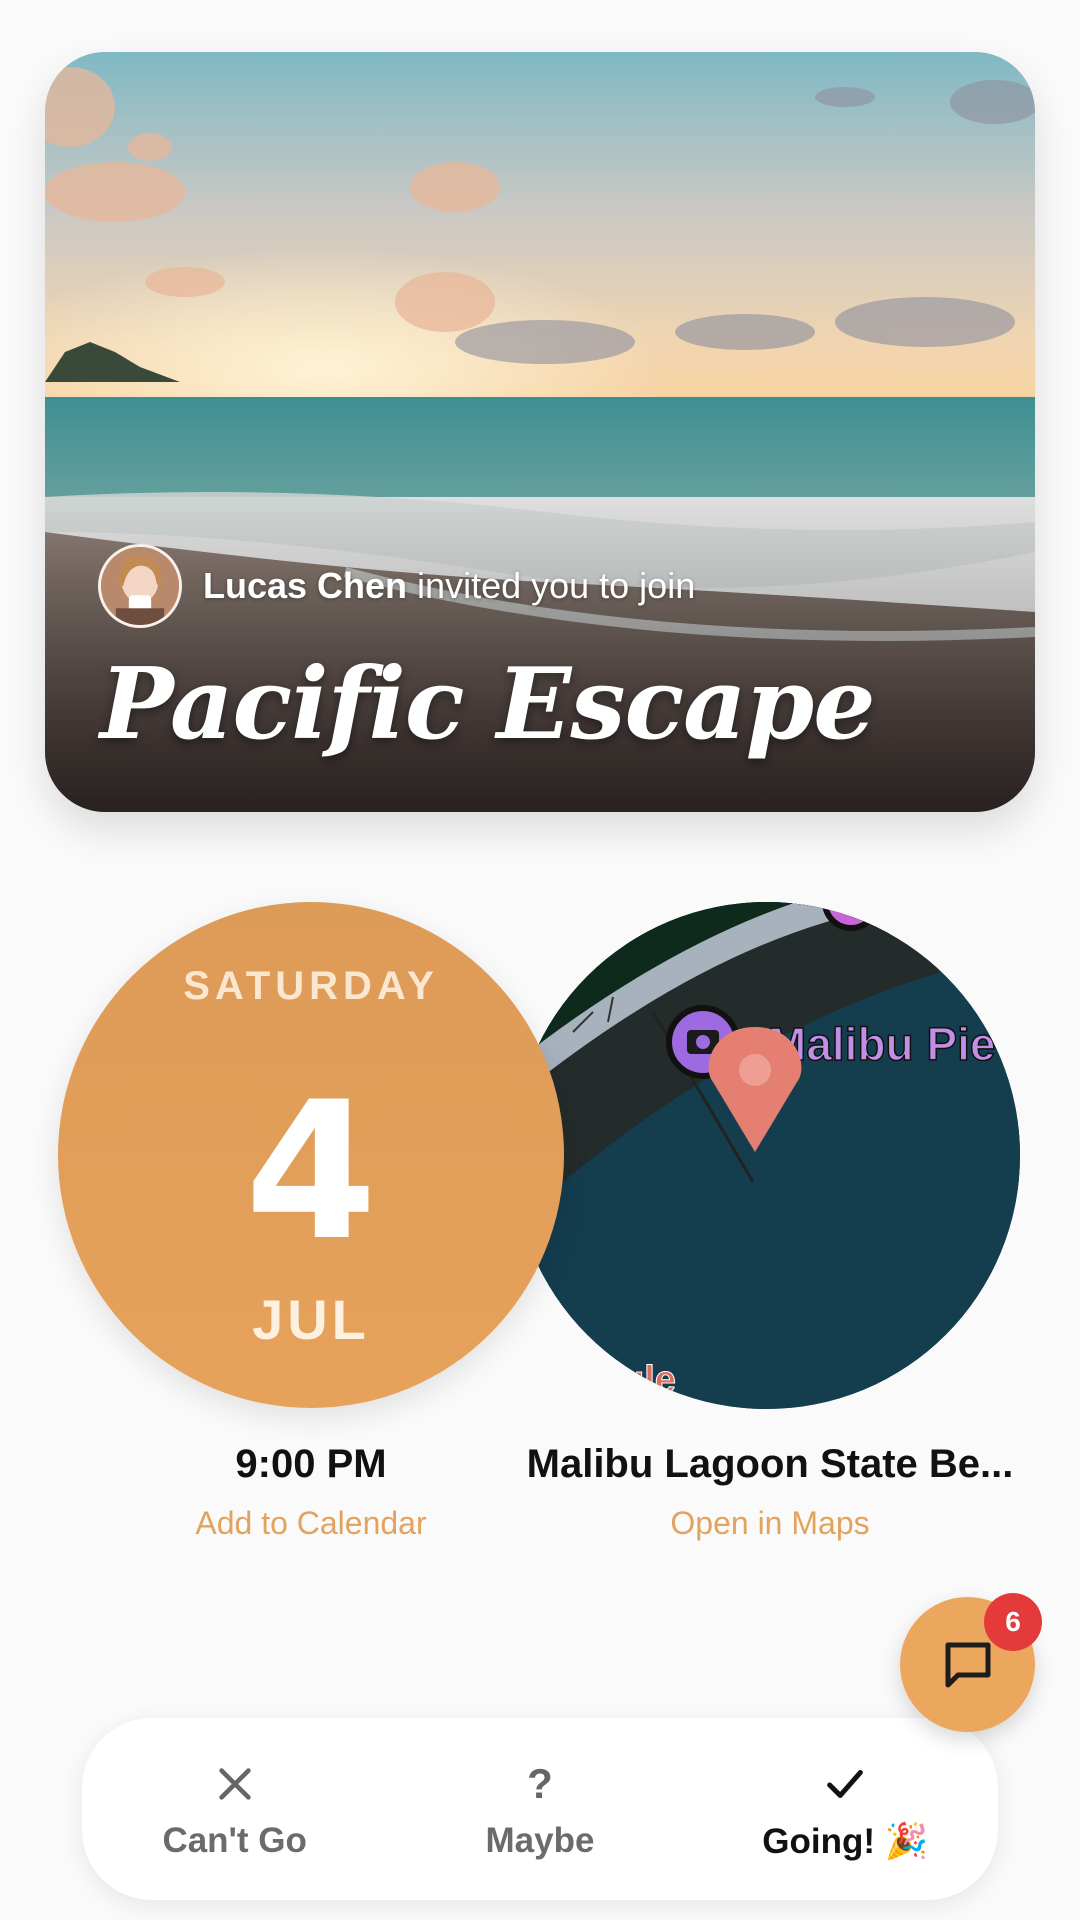  Describe the element at coordinates (311, 1319) in the screenshot. I see `month-label: JUL` at that location.